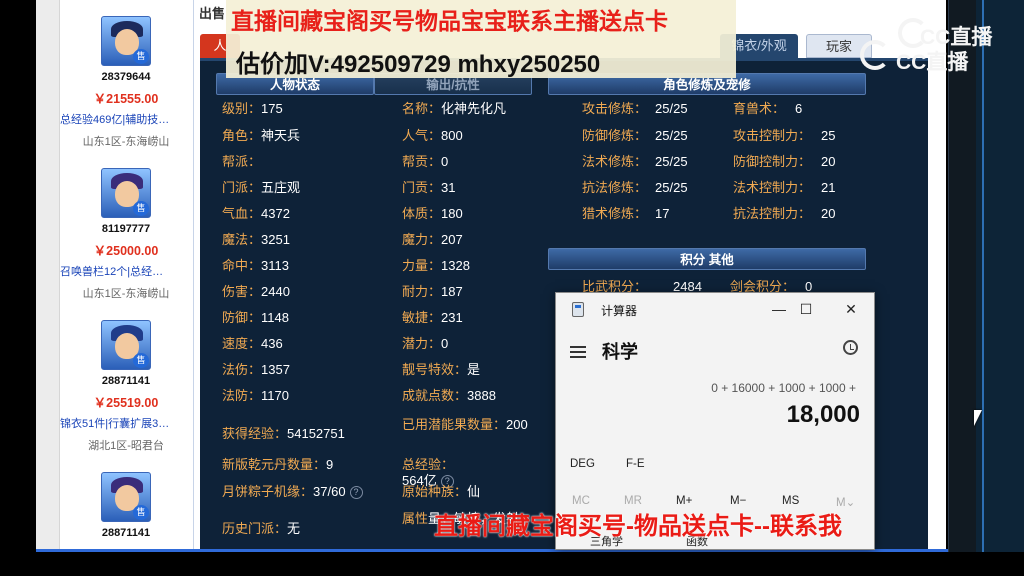  I want to click on stat-label: 防御修炼：, so click(615, 135).